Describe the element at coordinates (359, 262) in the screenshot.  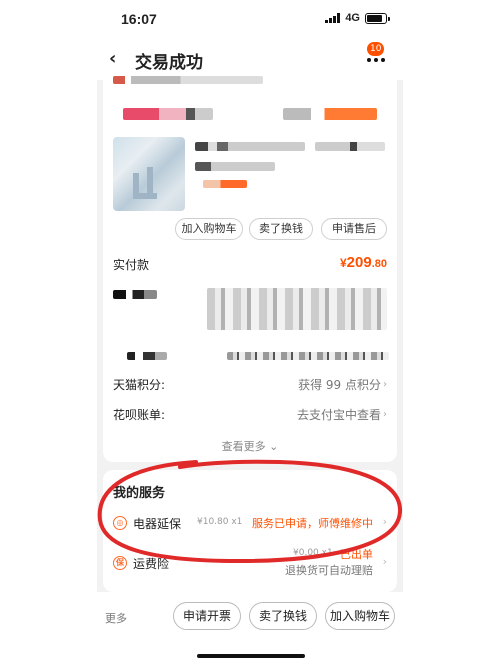
I see `paid-integer: 209` at that location.